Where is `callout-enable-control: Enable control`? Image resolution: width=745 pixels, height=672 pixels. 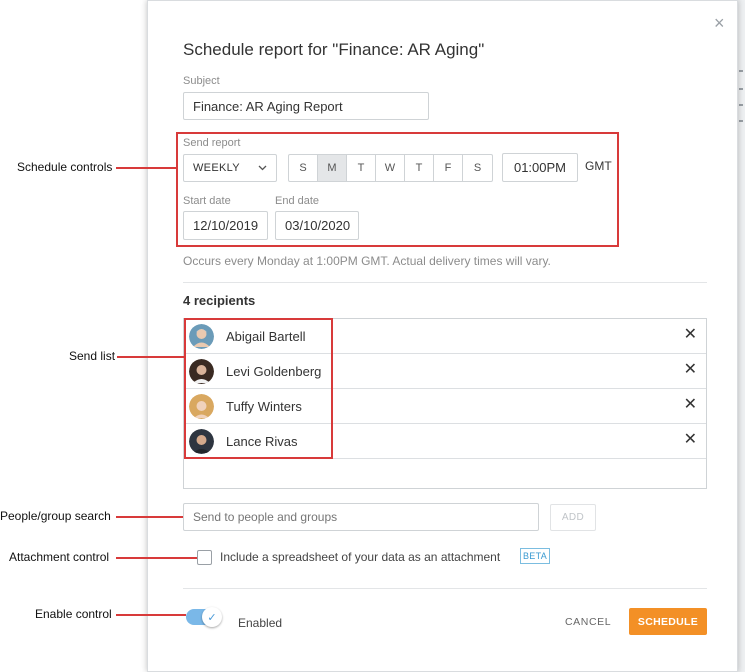 callout-enable-control: Enable control is located at coordinates (73, 614).